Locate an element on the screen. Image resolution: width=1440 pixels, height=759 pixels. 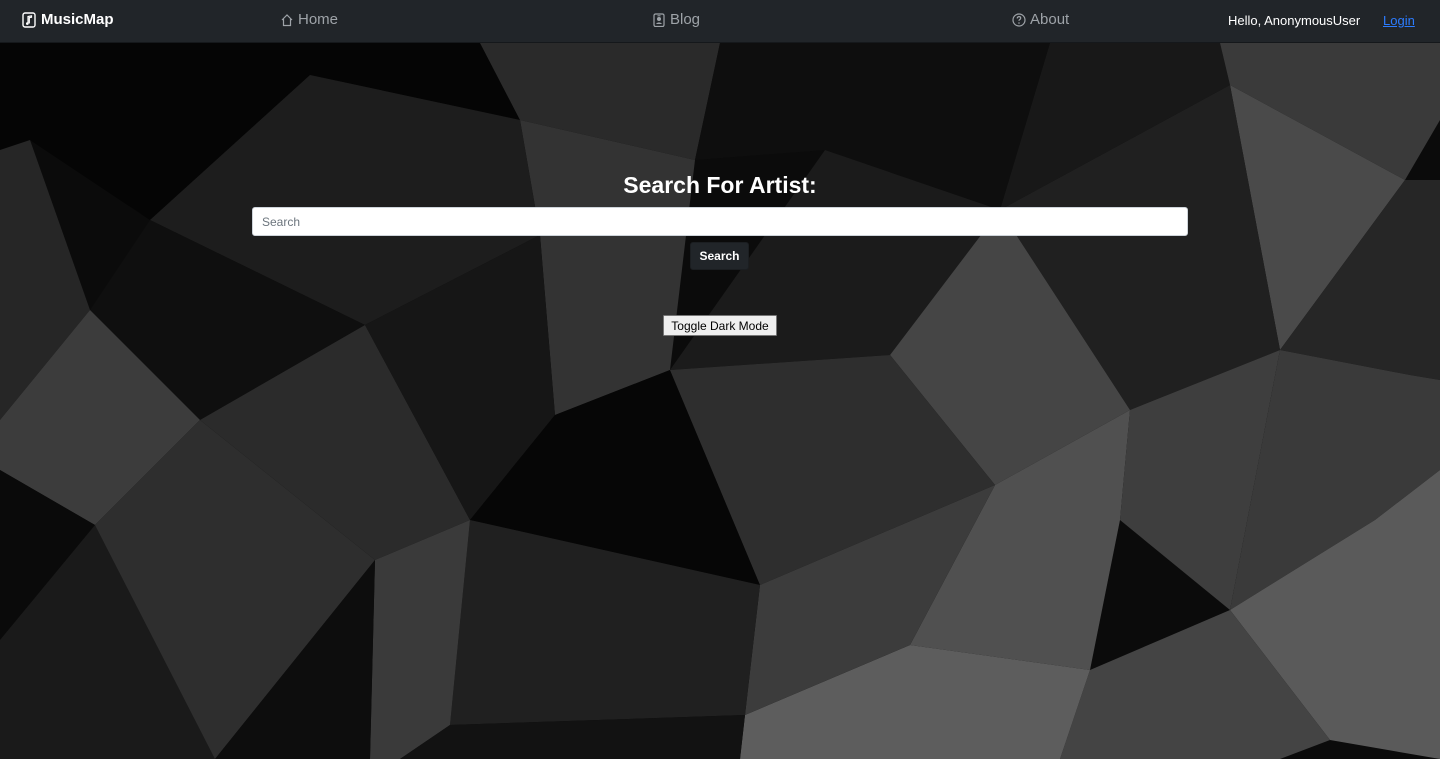
page-title: Search For Artist: is located at coordinates (720, 185).